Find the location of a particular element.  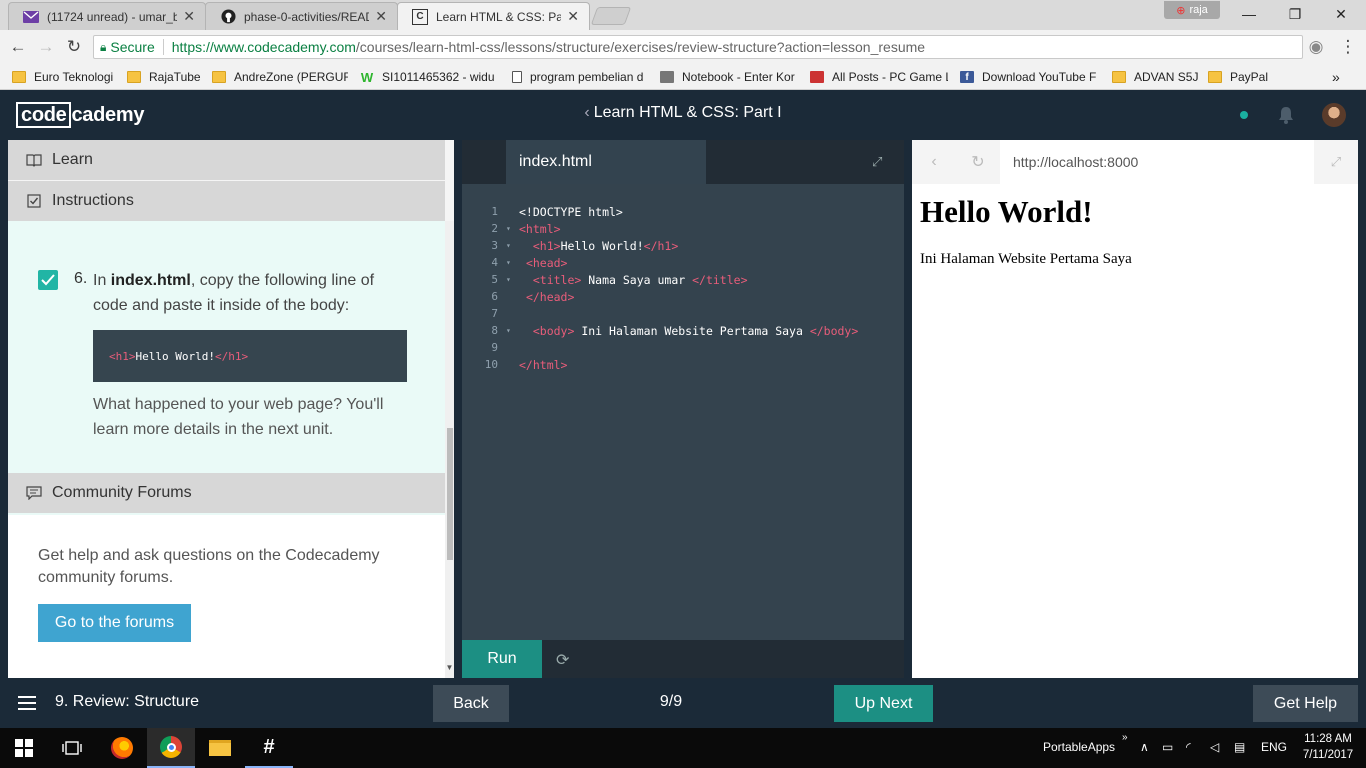

expand-icon: ⤢ is located at coordinates (880, 162).